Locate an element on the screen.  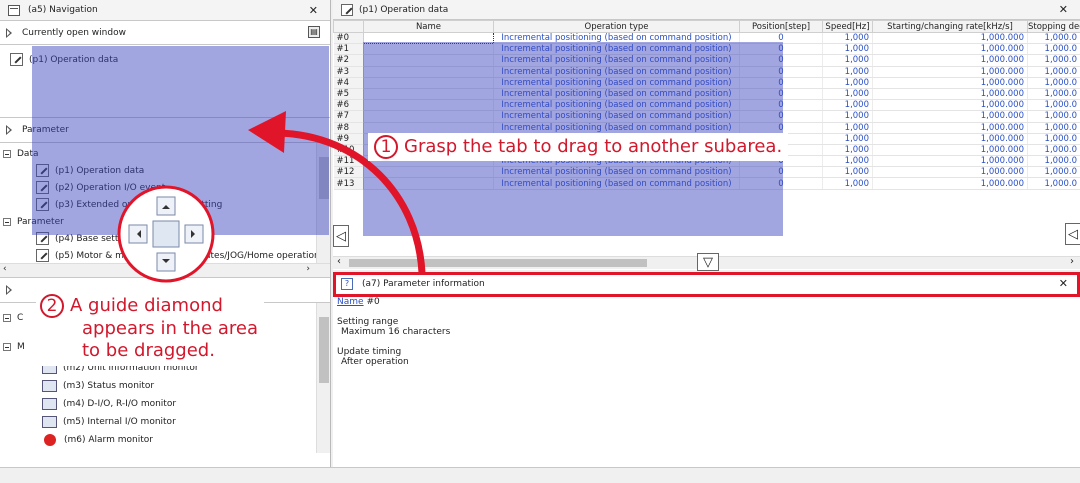
tree-item-label: (m3) Status monitor is located at coordinates (109, 386).